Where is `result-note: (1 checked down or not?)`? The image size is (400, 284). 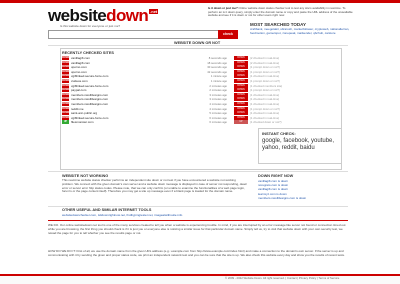 result-note: (1 checked down or not?) is located at coordinates (266, 122).